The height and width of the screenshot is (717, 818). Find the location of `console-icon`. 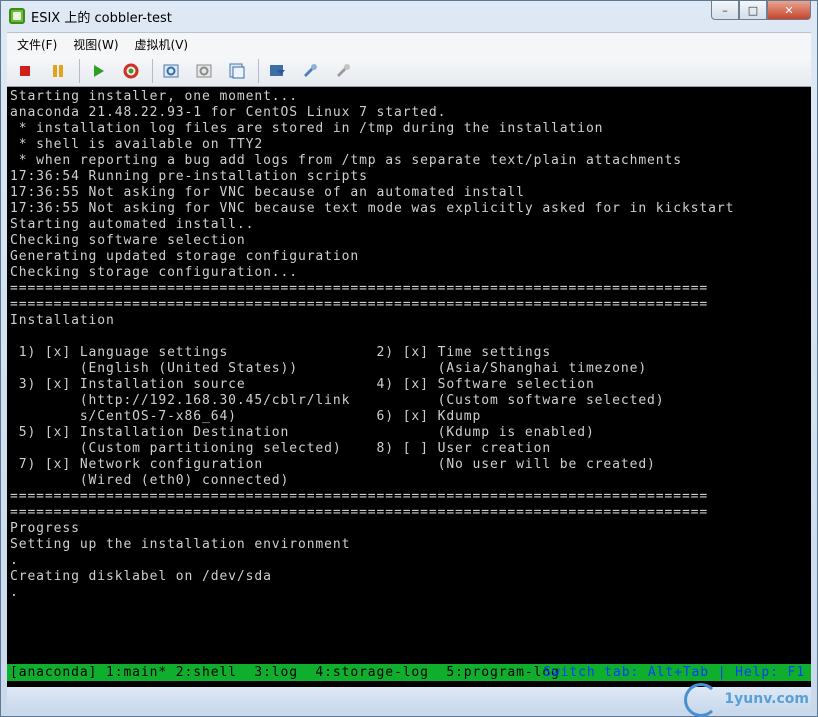

console-icon is located at coordinates (277, 70).